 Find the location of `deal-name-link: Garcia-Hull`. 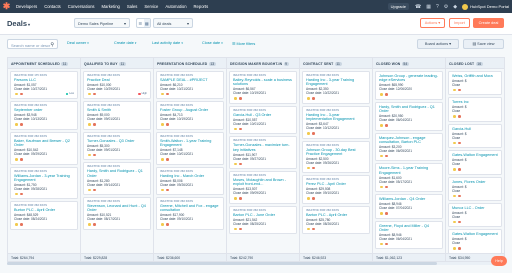

deal-name-link: Garcia-Hull is located at coordinates (475, 129).